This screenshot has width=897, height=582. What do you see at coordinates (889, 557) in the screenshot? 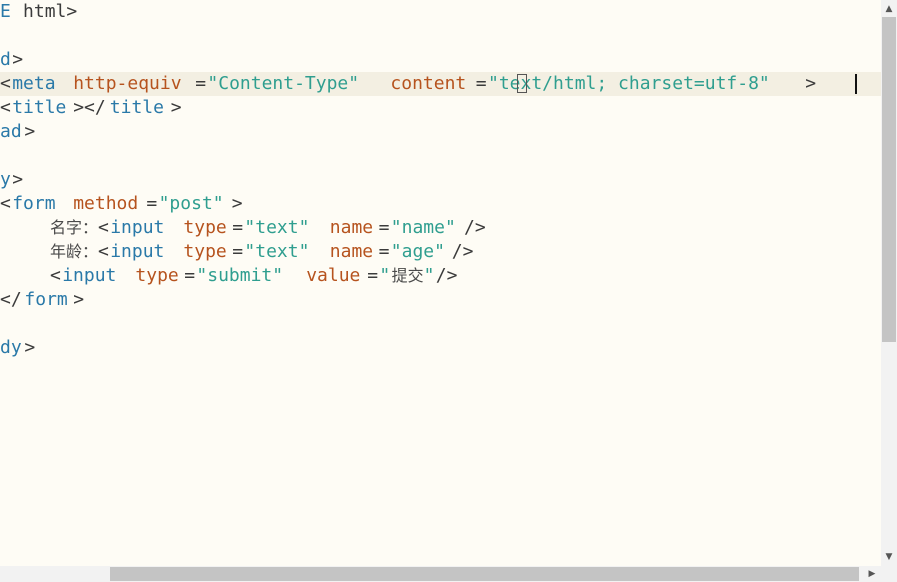
I see `scroll-down-arrow-icon: ▼` at bounding box center [889, 557].